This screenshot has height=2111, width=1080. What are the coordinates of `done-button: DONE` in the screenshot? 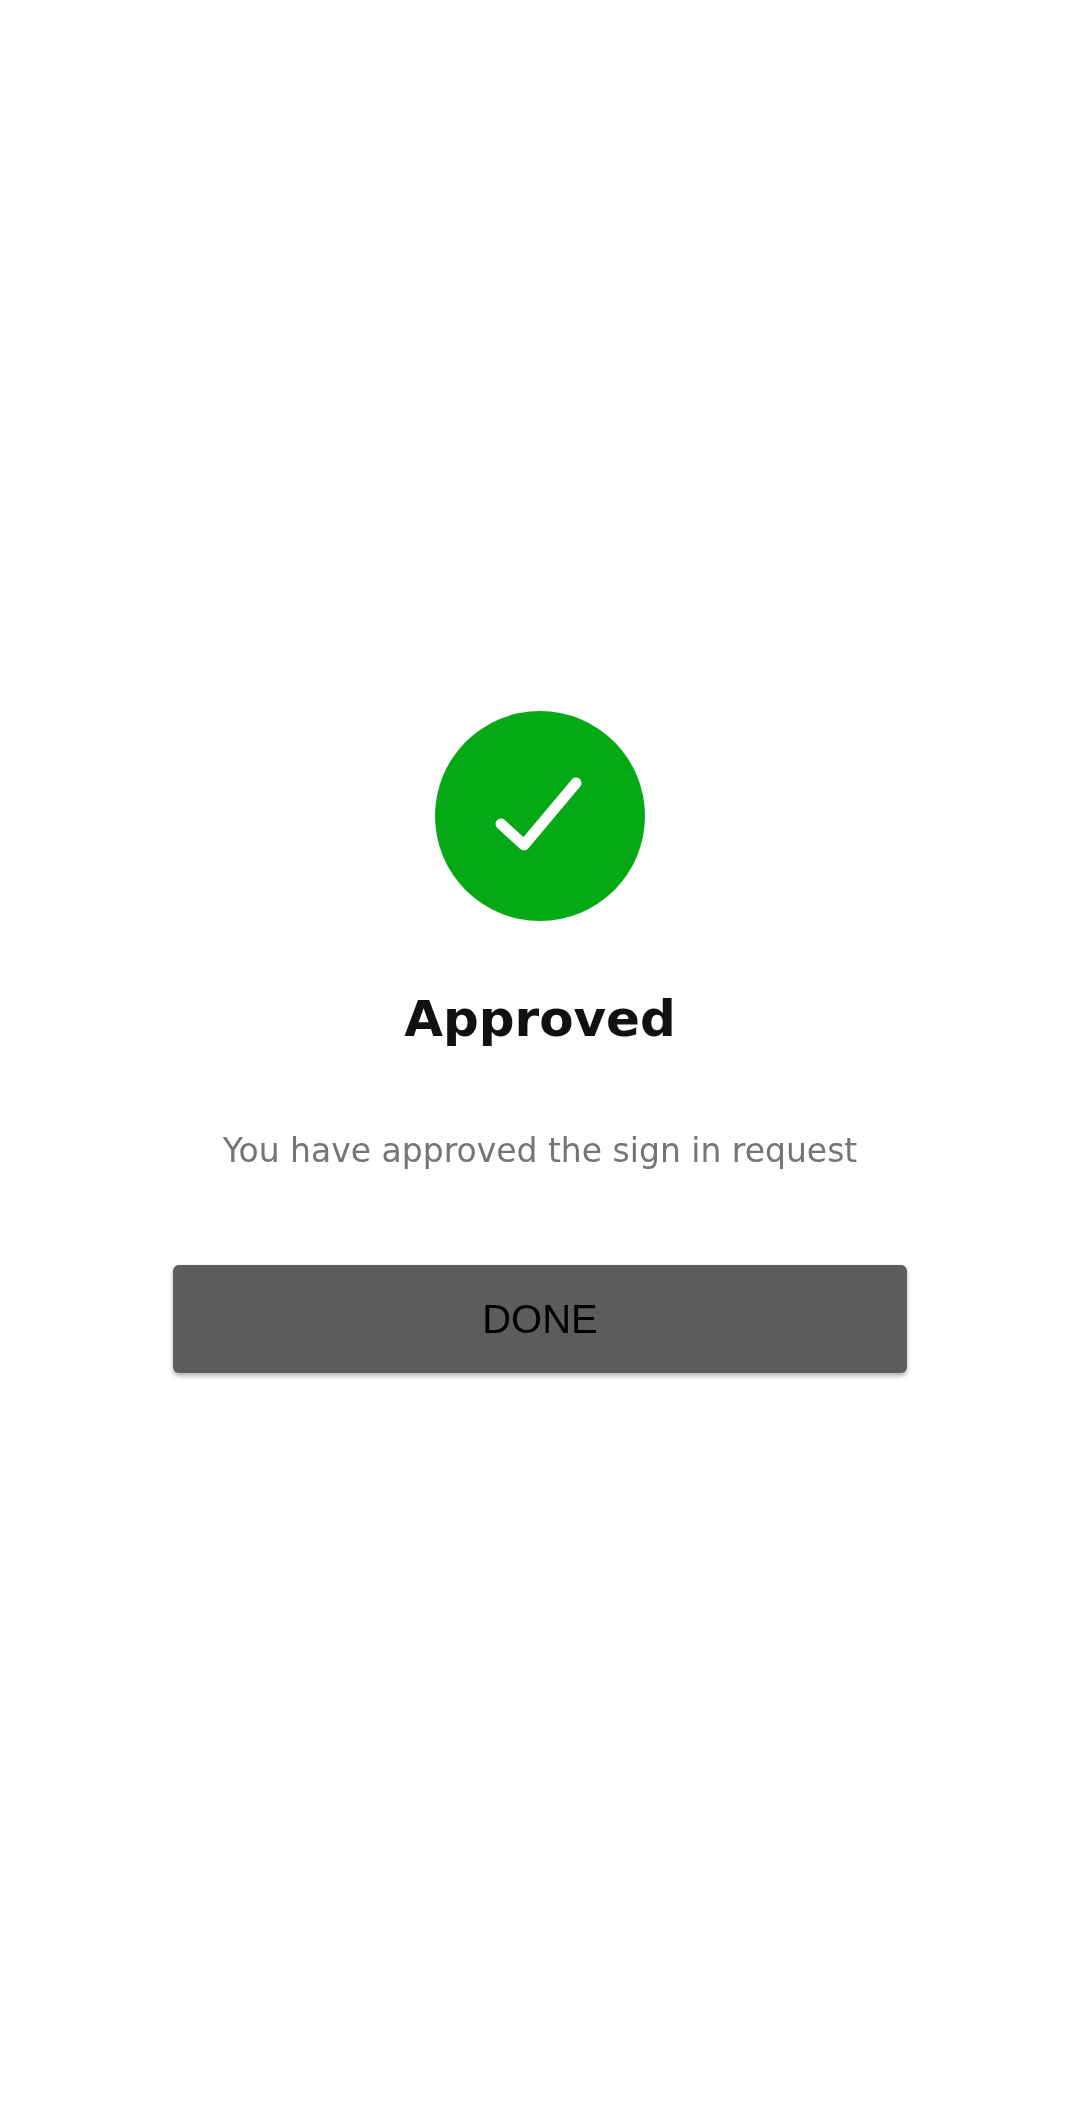 It's located at (540, 1318).